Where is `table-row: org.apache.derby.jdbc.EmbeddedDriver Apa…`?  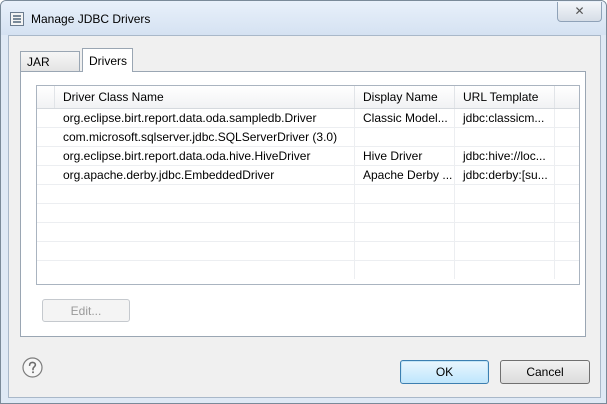 table-row: org.apache.derby.jdbc.EmbeddedDriver Apa… is located at coordinates (308, 175).